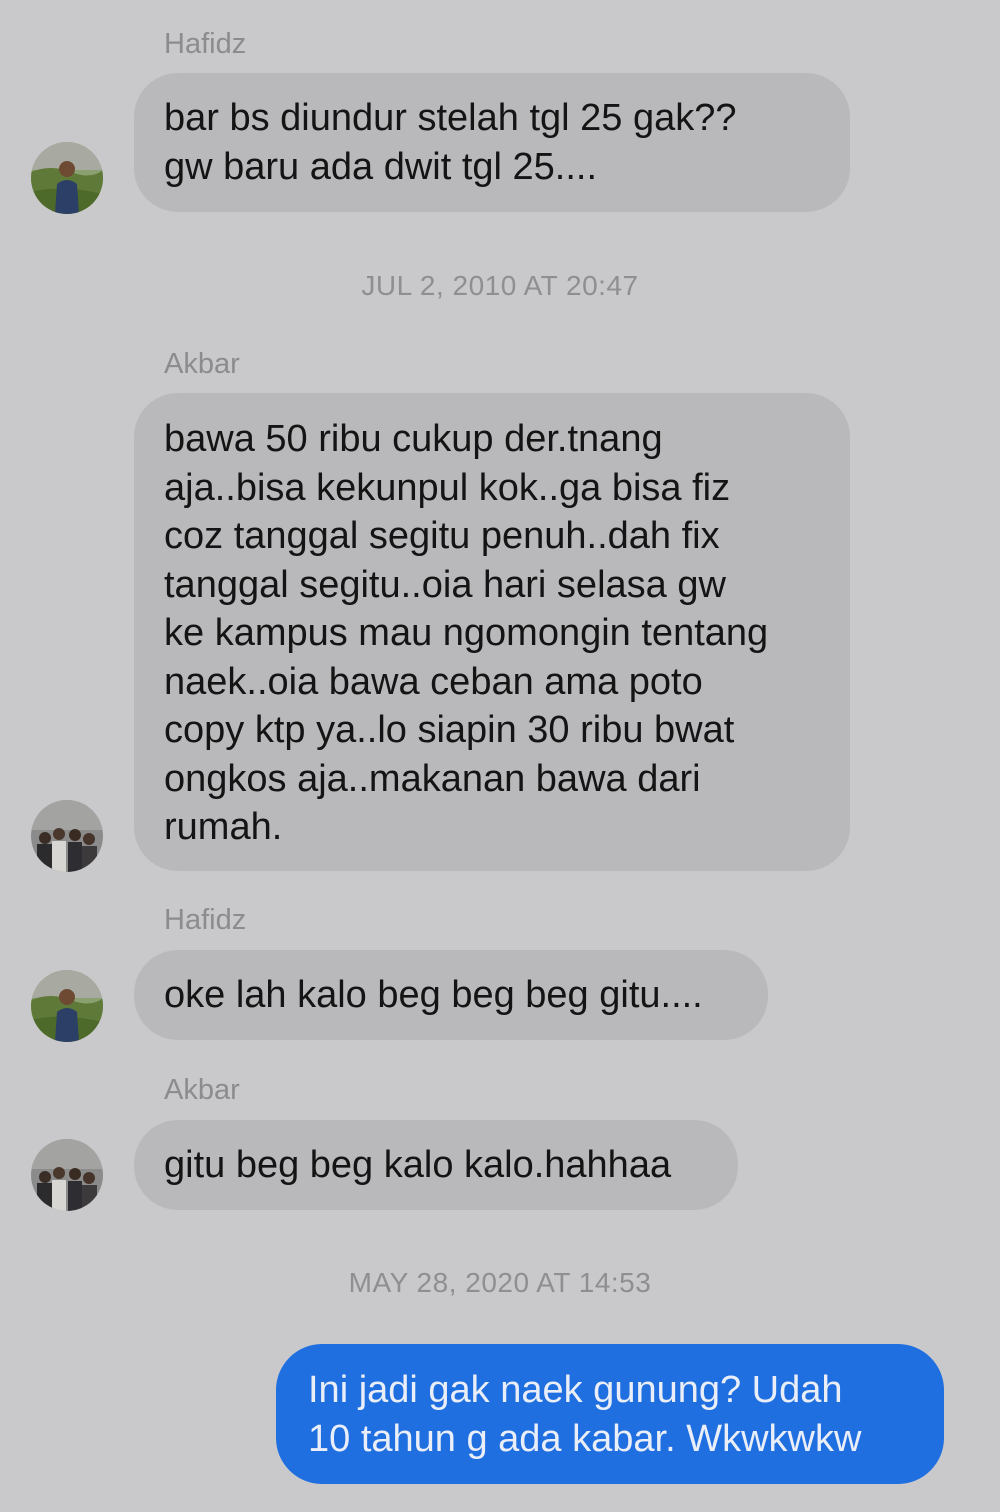  What do you see at coordinates (500, 285) in the screenshot?
I see `timestamp-divider: JUL 2, 2010 AT 20:47` at bounding box center [500, 285].